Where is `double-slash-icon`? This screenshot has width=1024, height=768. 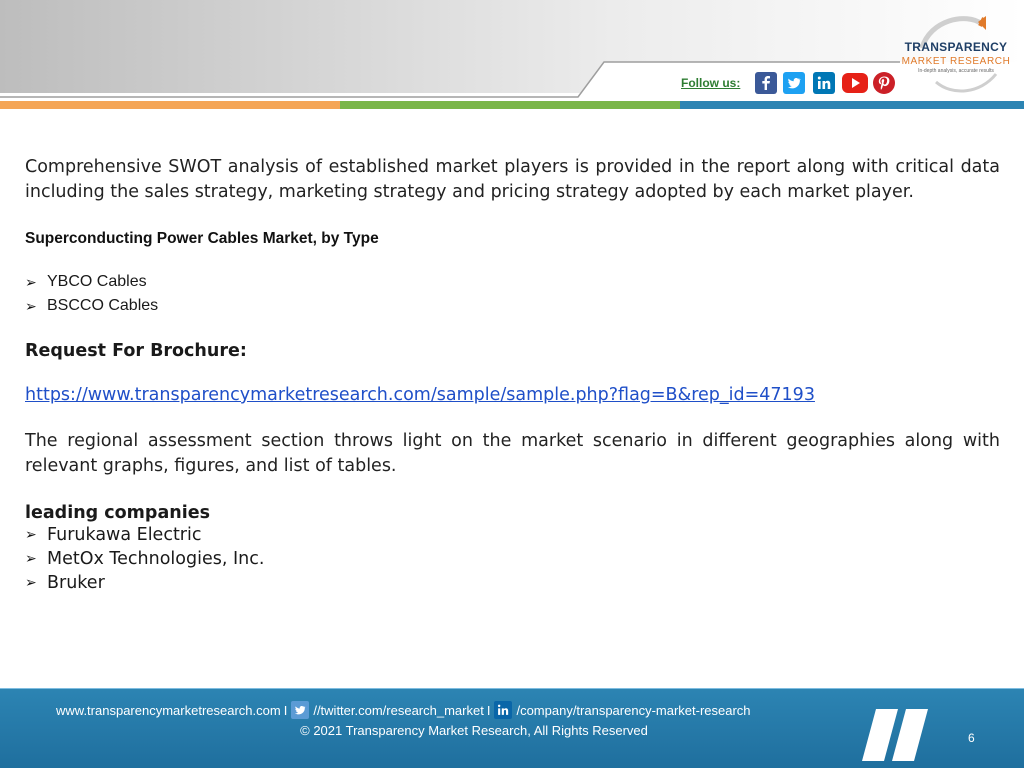 double-slash-icon is located at coordinates (895, 735).